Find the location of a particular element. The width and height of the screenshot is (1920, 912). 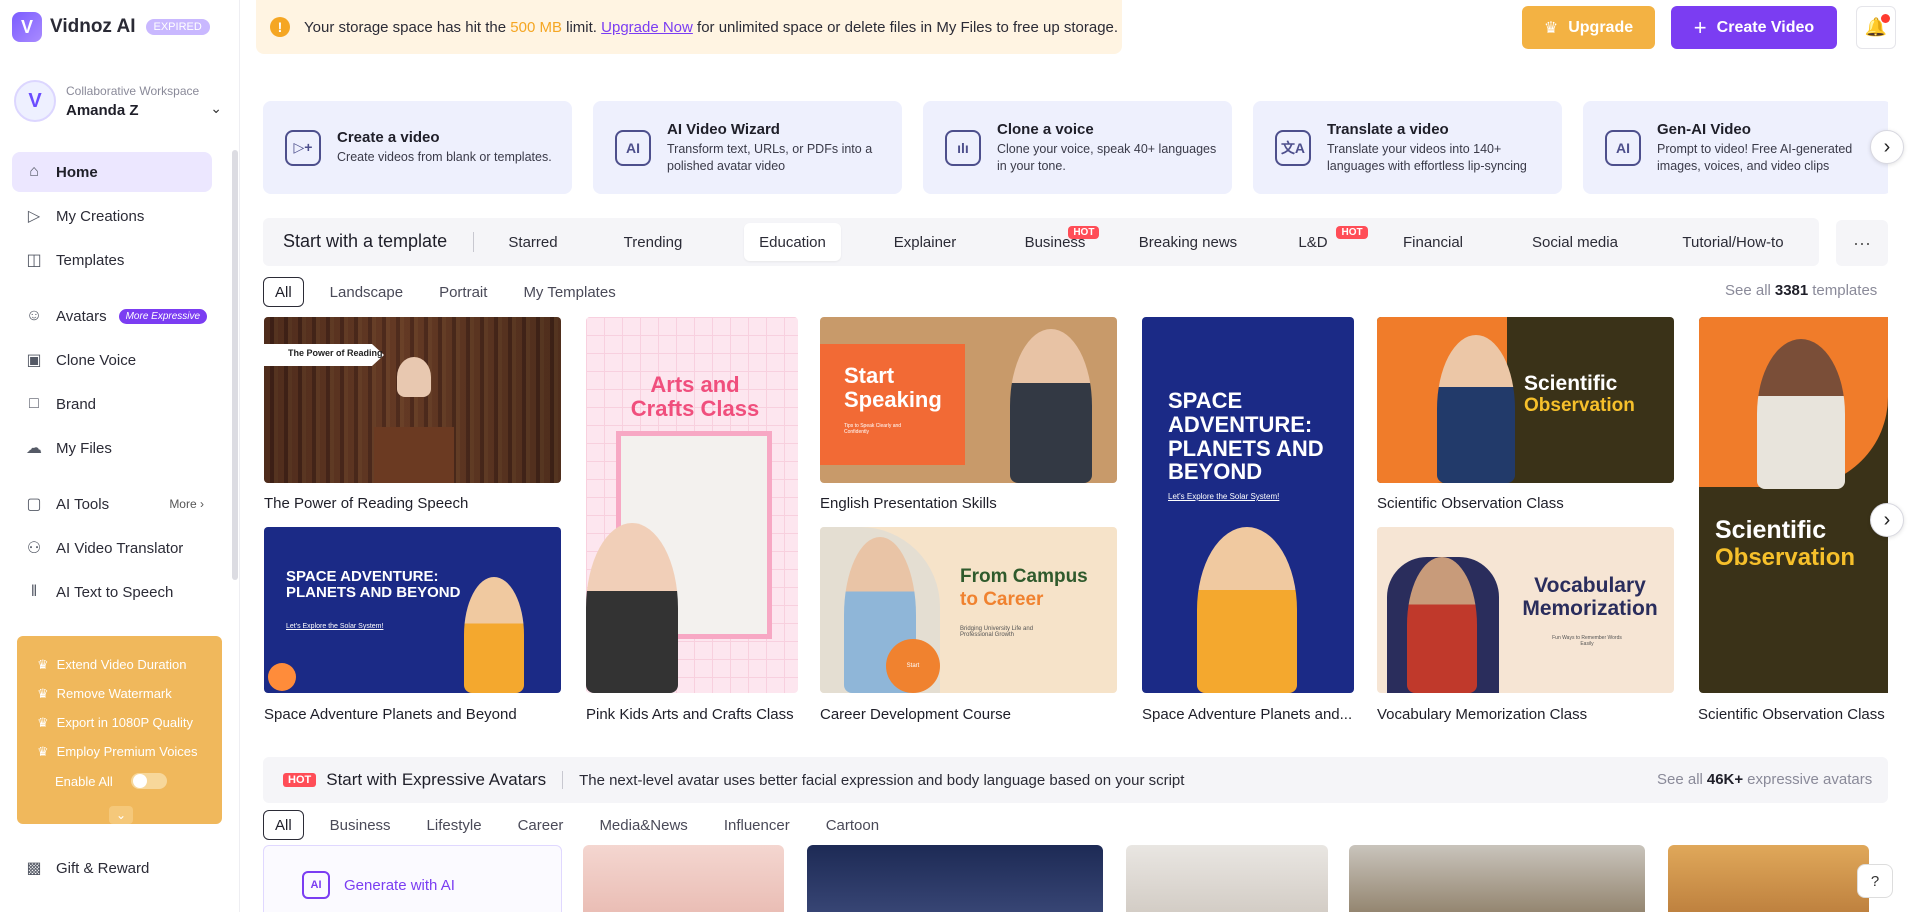

sidebar-item-avatars: ☺ Avatars More Expressive is located at coordinates (112, 316).